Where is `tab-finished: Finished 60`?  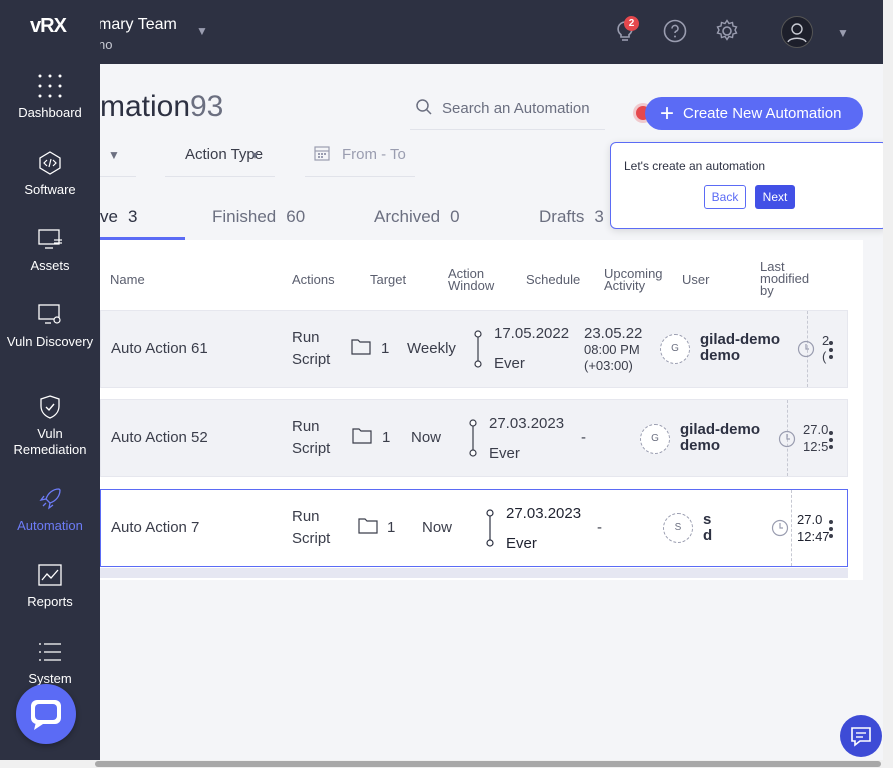 tab-finished: Finished 60 is located at coordinates (258, 217).